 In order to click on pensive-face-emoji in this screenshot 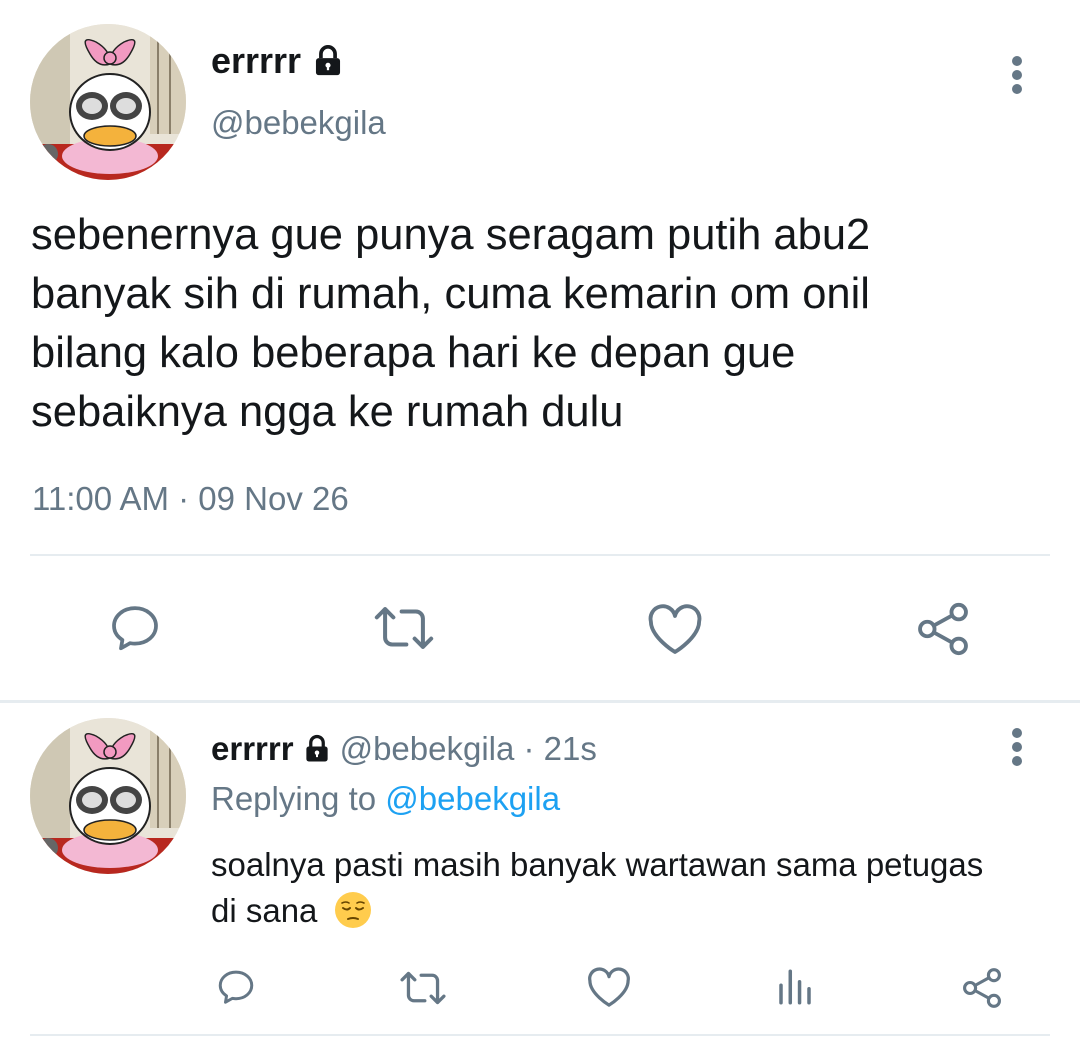, I will do `click(352, 910)`.